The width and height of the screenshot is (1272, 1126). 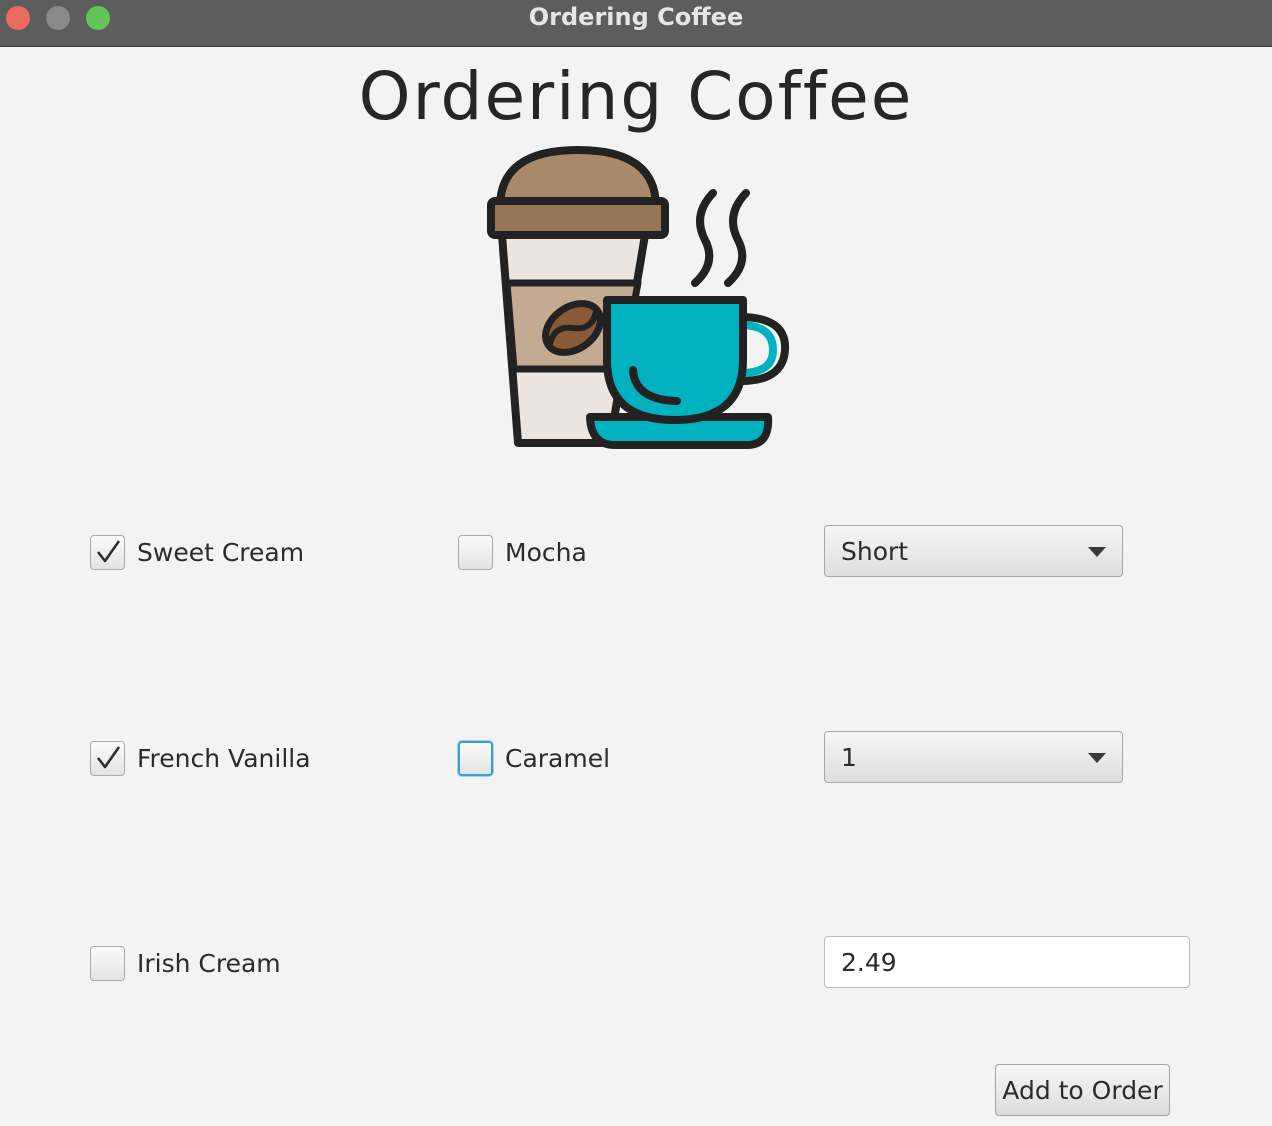 I want to click on sweet-cream-checkbox: Sweet Cream, so click(x=197, y=552).